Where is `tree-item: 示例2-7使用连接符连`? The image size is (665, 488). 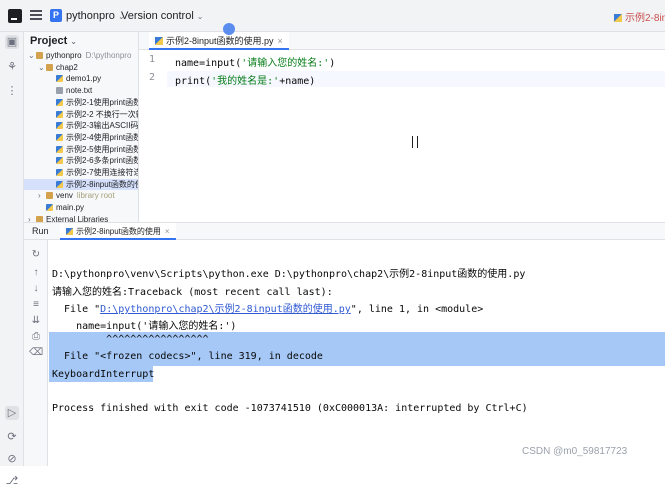 tree-item: 示例2-7使用连接符连 is located at coordinates (81, 172).